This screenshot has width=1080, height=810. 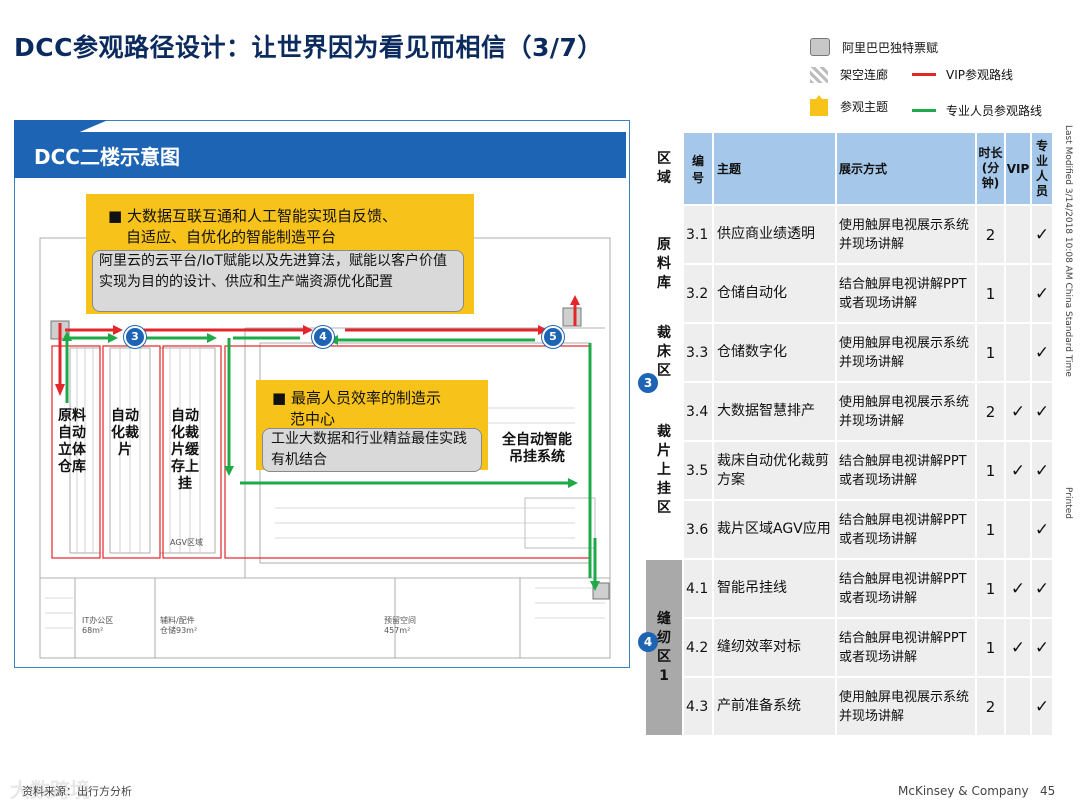 What do you see at coordinates (774, 234) in the screenshot?
I see `row-topic: 供应商业绩透明` at bounding box center [774, 234].